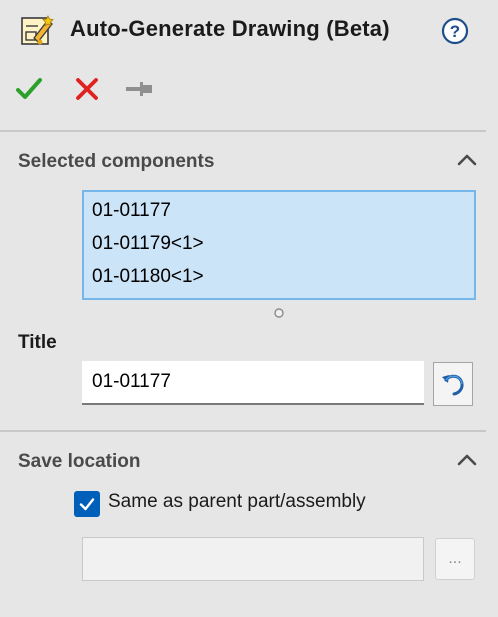 This screenshot has width=498, height=617. I want to click on reset-title-button, so click(453, 384).